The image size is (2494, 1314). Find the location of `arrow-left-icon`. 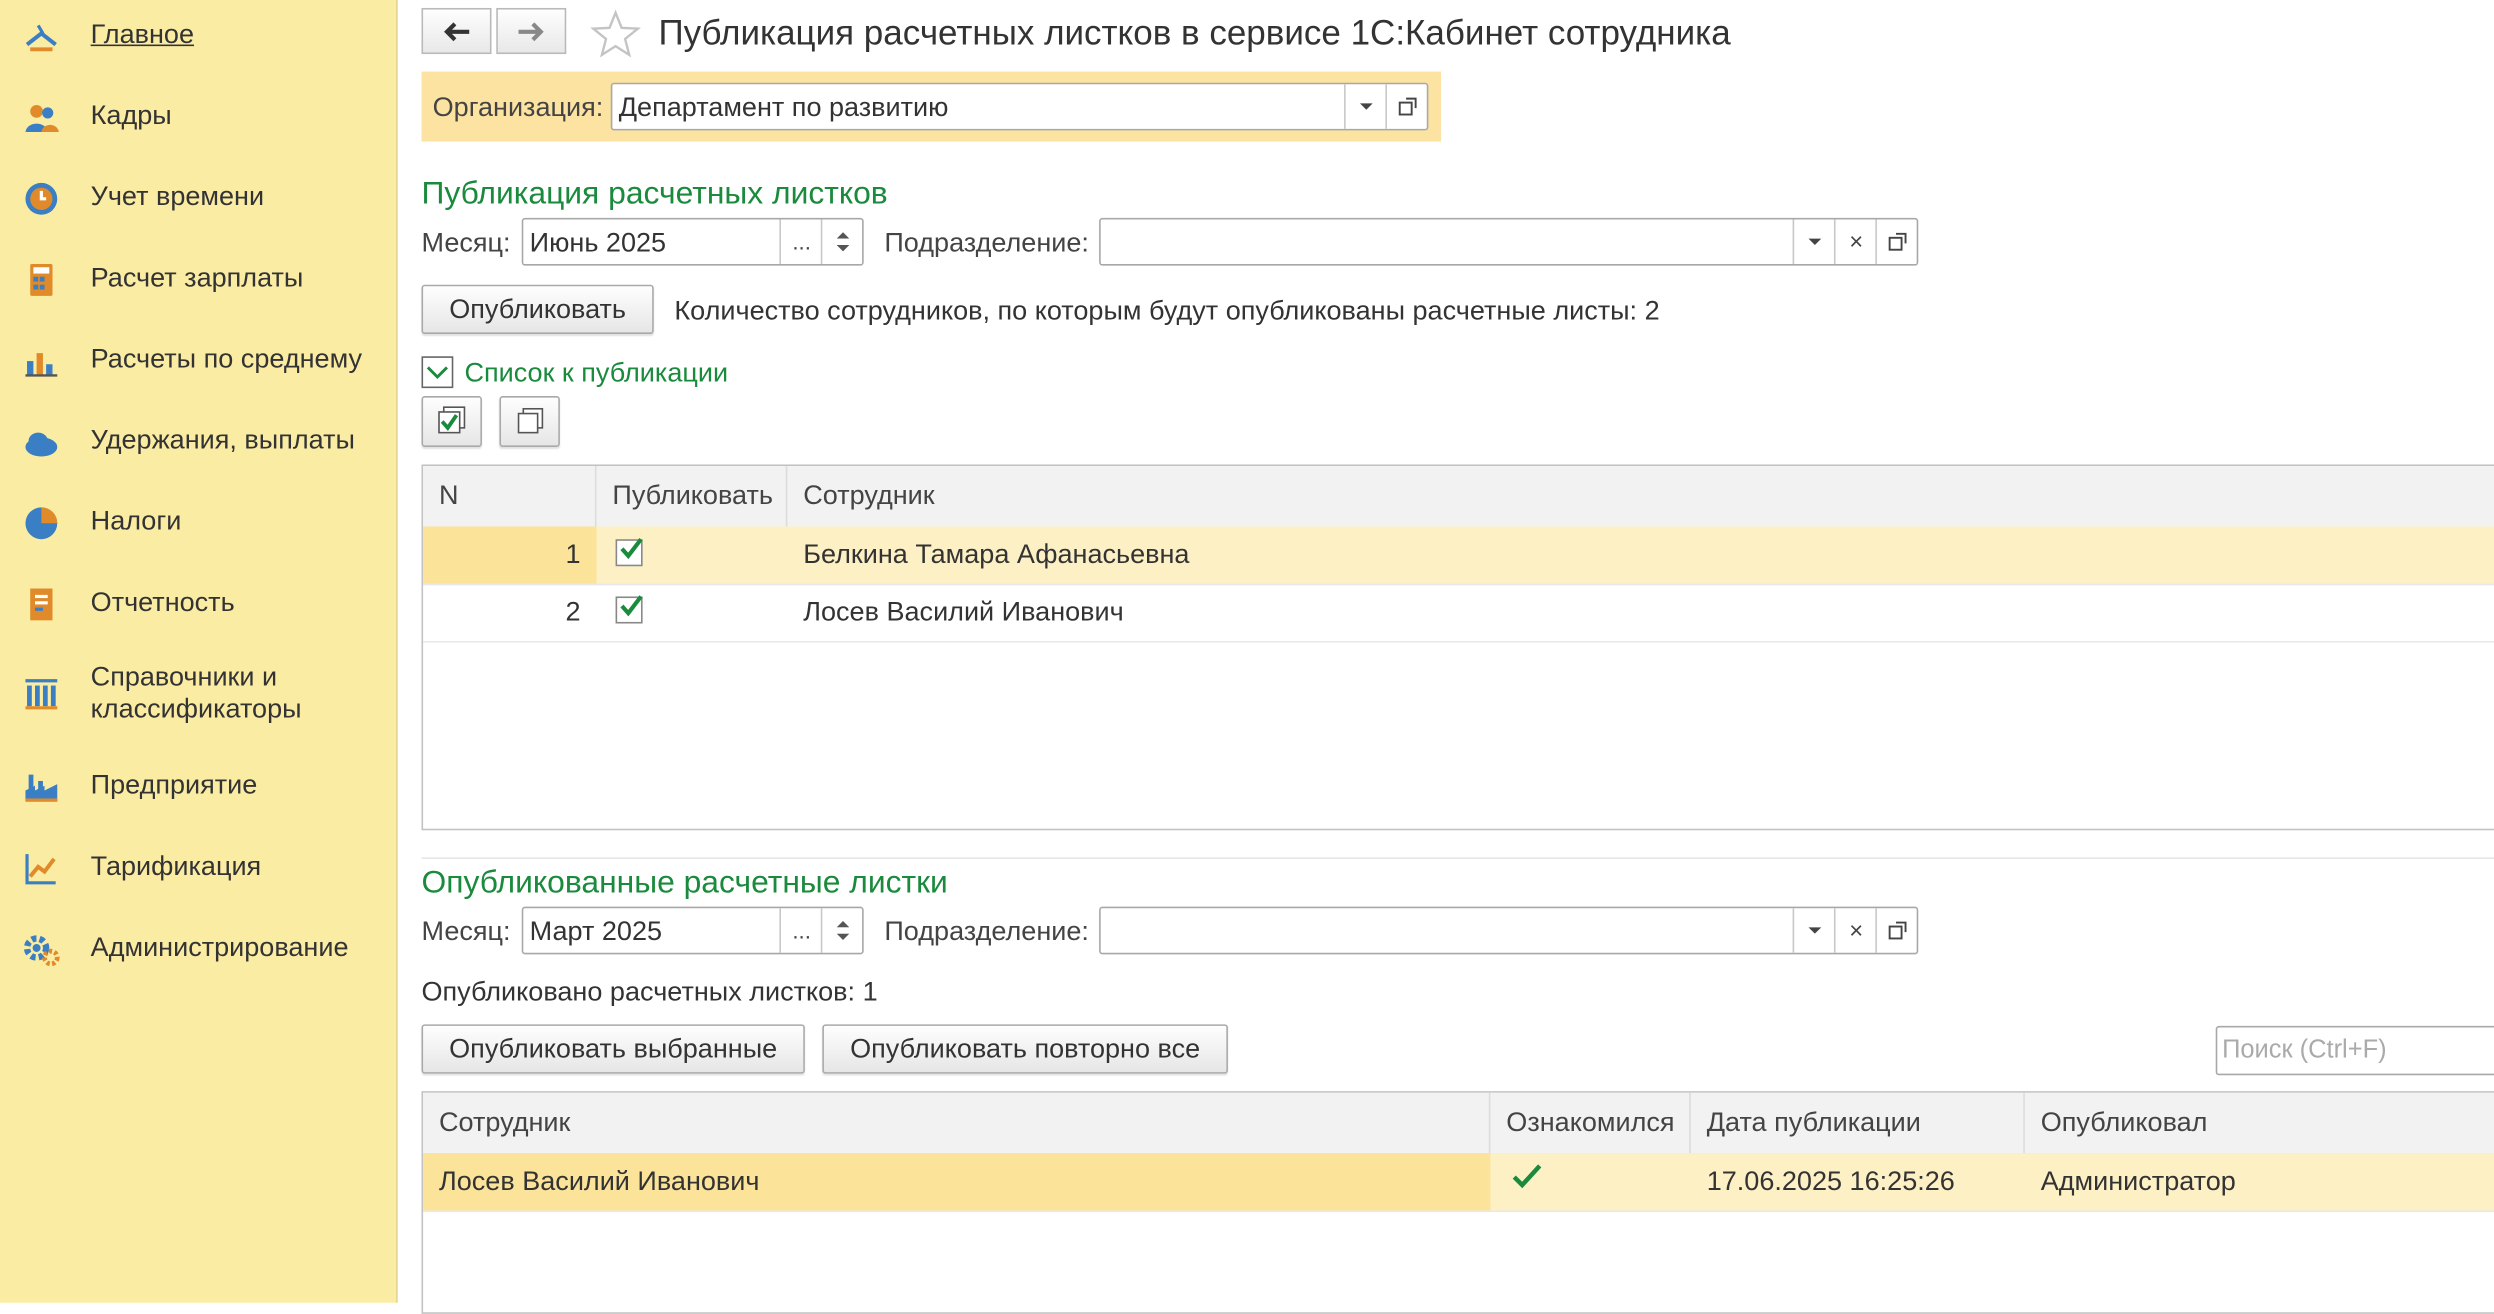

arrow-left-icon is located at coordinates (457, 31).